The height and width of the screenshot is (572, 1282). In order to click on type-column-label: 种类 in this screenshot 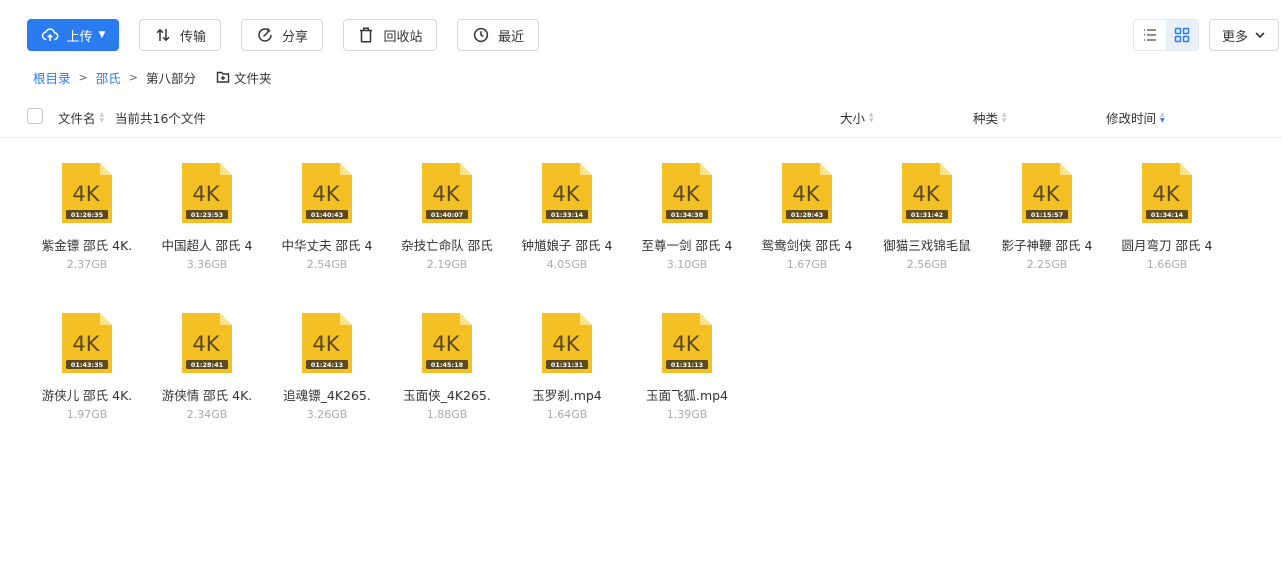, I will do `click(986, 118)`.